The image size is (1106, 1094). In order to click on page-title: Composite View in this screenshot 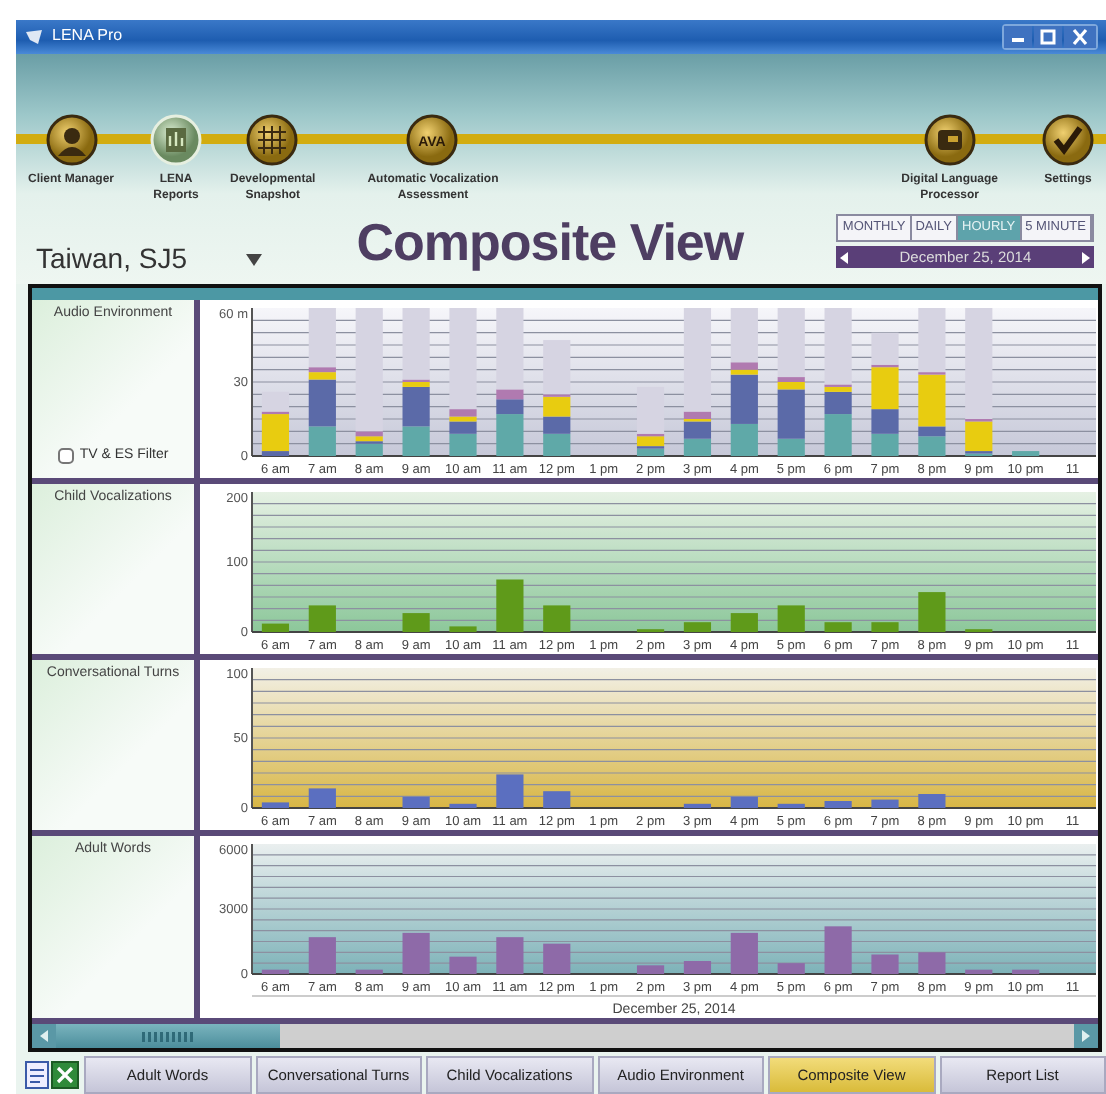, I will do `click(550, 242)`.